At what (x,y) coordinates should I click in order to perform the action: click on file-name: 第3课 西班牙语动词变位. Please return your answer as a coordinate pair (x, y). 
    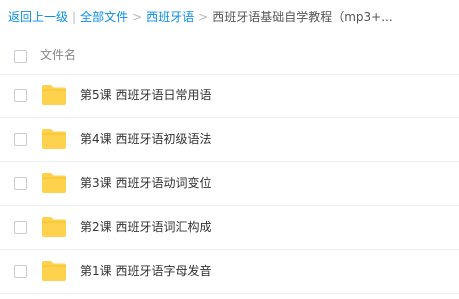
    Looking at the image, I should click on (145, 183).